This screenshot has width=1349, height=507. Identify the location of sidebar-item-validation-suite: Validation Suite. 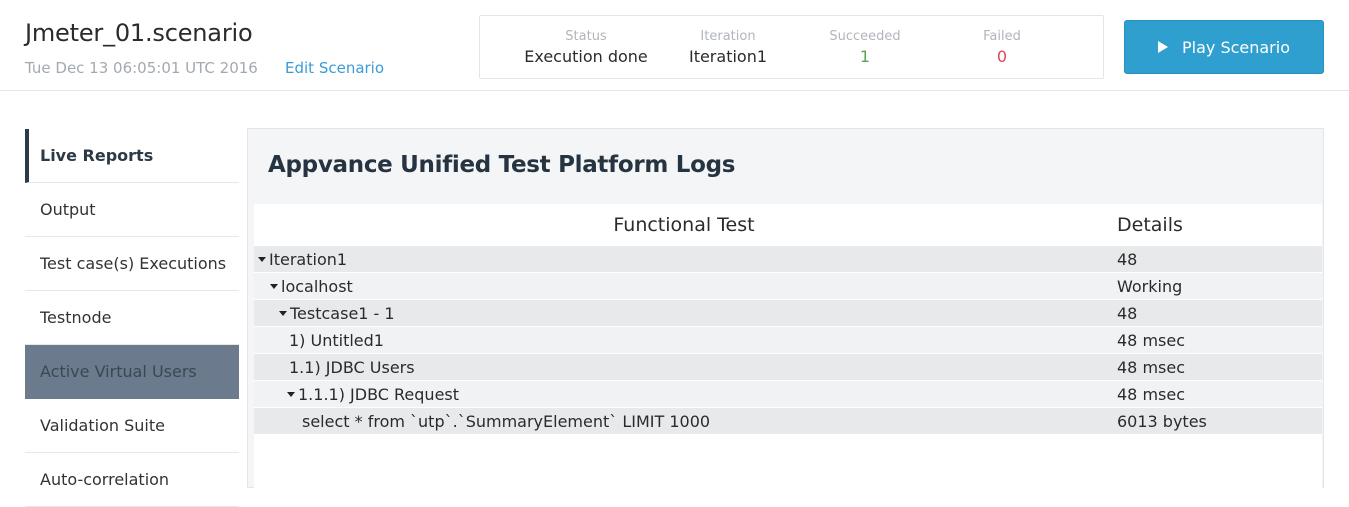
(132, 426).